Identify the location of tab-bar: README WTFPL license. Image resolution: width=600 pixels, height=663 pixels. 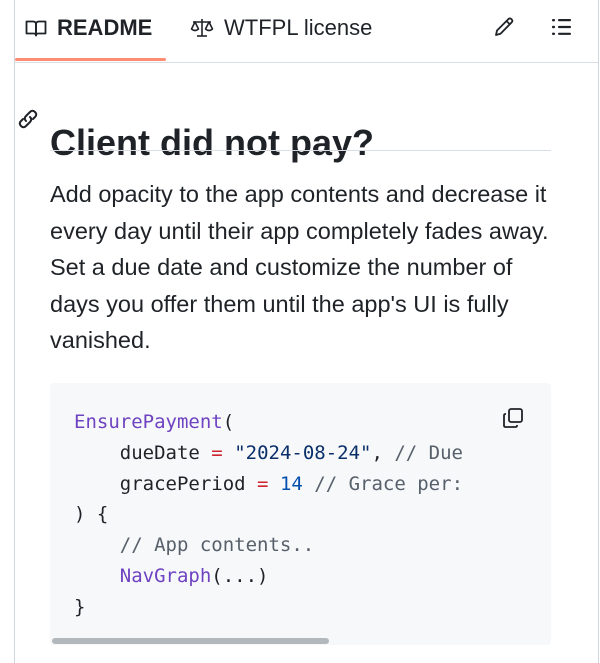
(306, 31).